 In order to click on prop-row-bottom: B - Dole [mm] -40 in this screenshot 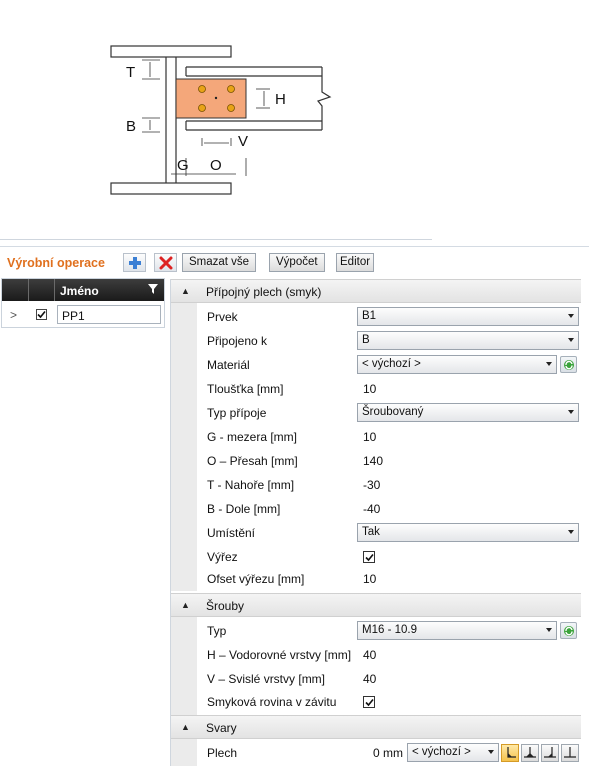, I will do `click(294, 509)`.